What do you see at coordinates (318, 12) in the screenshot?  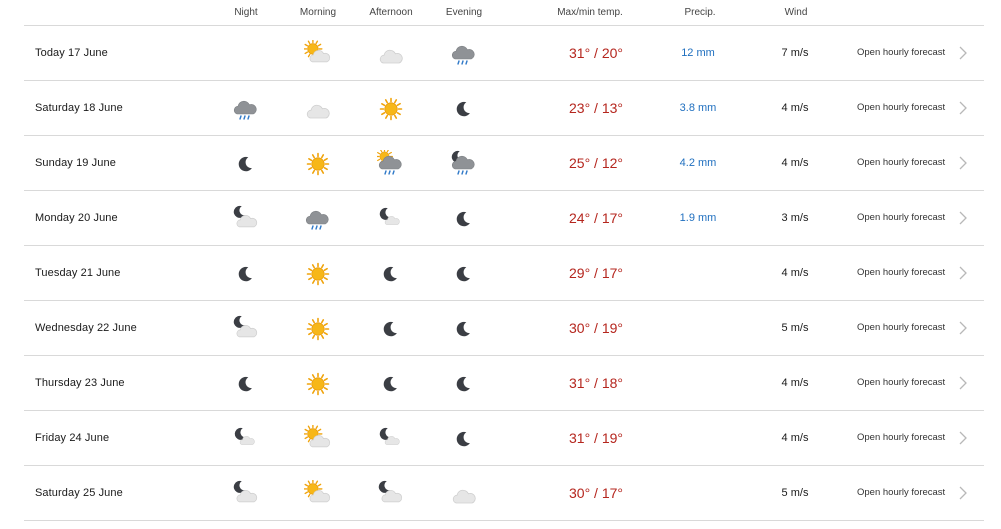 I see `header-morning: Morning` at bounding box center [318, 12].